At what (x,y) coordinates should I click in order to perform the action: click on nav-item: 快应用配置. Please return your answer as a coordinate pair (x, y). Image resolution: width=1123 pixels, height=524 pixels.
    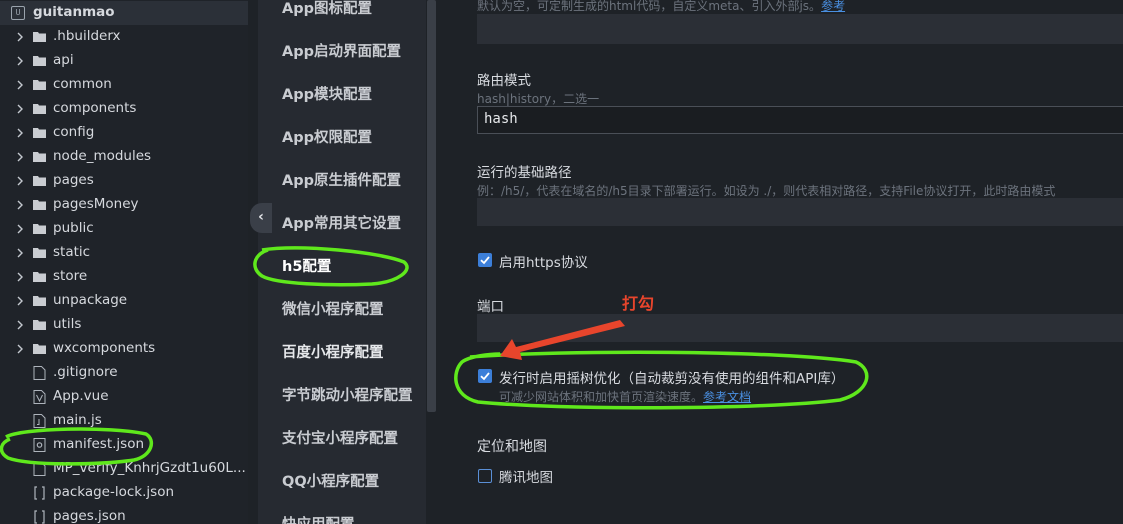
    Looking at the image, I should click on (318, 518).